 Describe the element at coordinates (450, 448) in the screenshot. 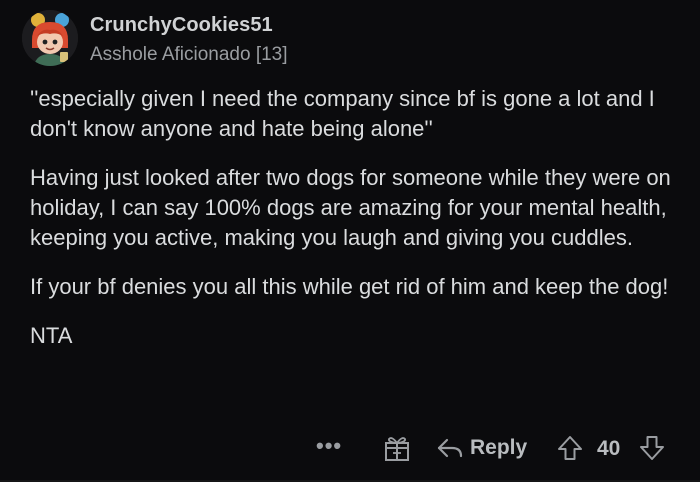

I see `reply-arrow-icon` at that location.